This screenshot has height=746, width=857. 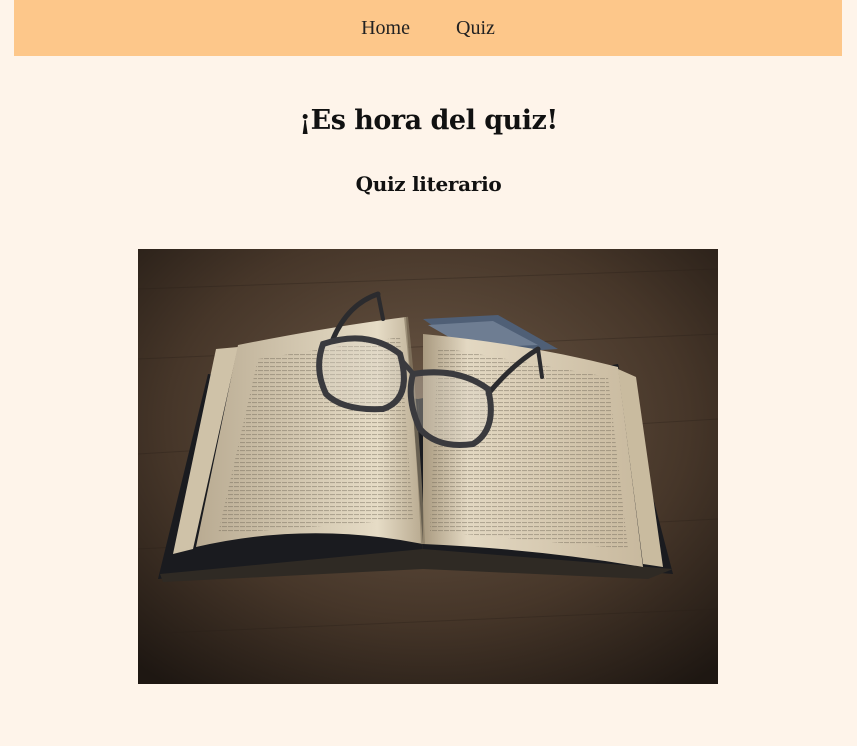 What do you see at coordinates (385, 28) in the screenshot?
I see `nav-link-home: Home` at bounding box center [385, 28].